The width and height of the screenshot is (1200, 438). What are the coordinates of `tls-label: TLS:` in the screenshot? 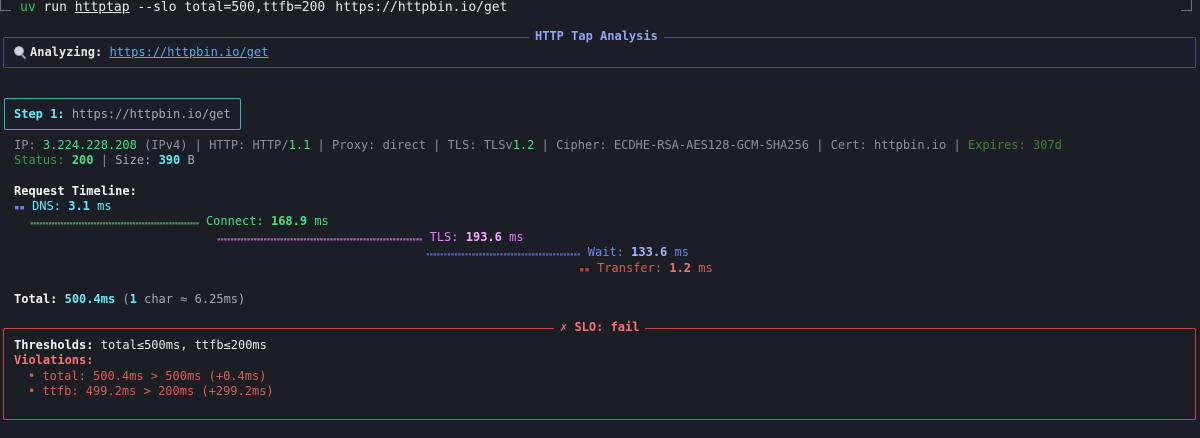 It's located at (462, 145).